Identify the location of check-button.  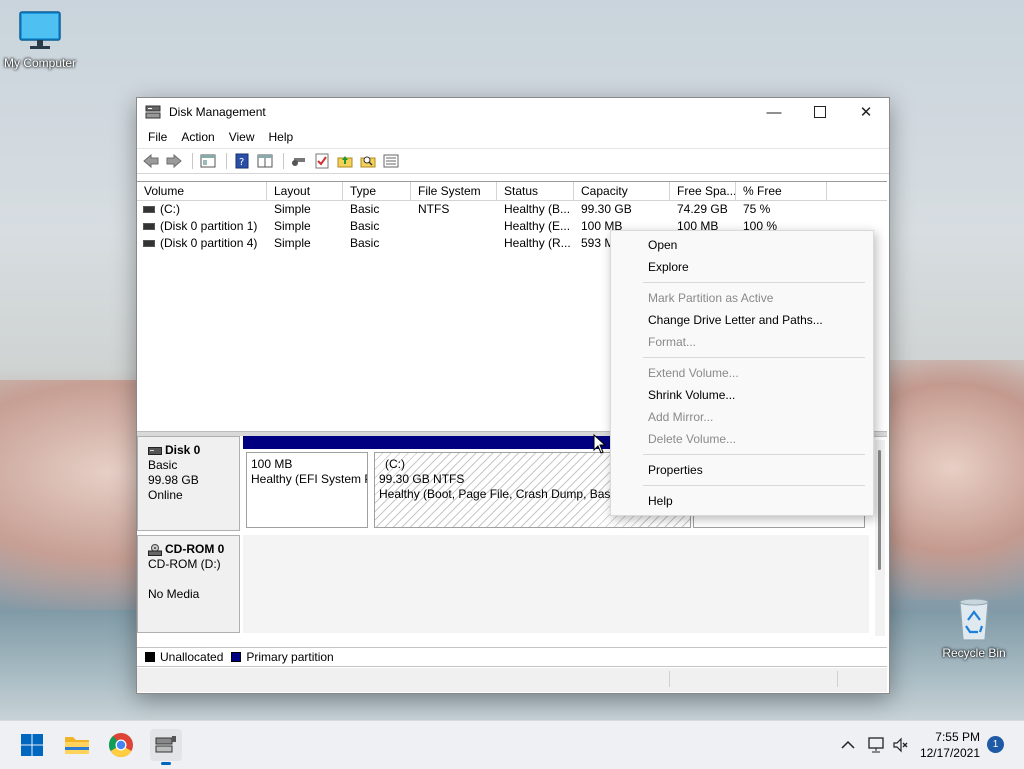
(322, 161).